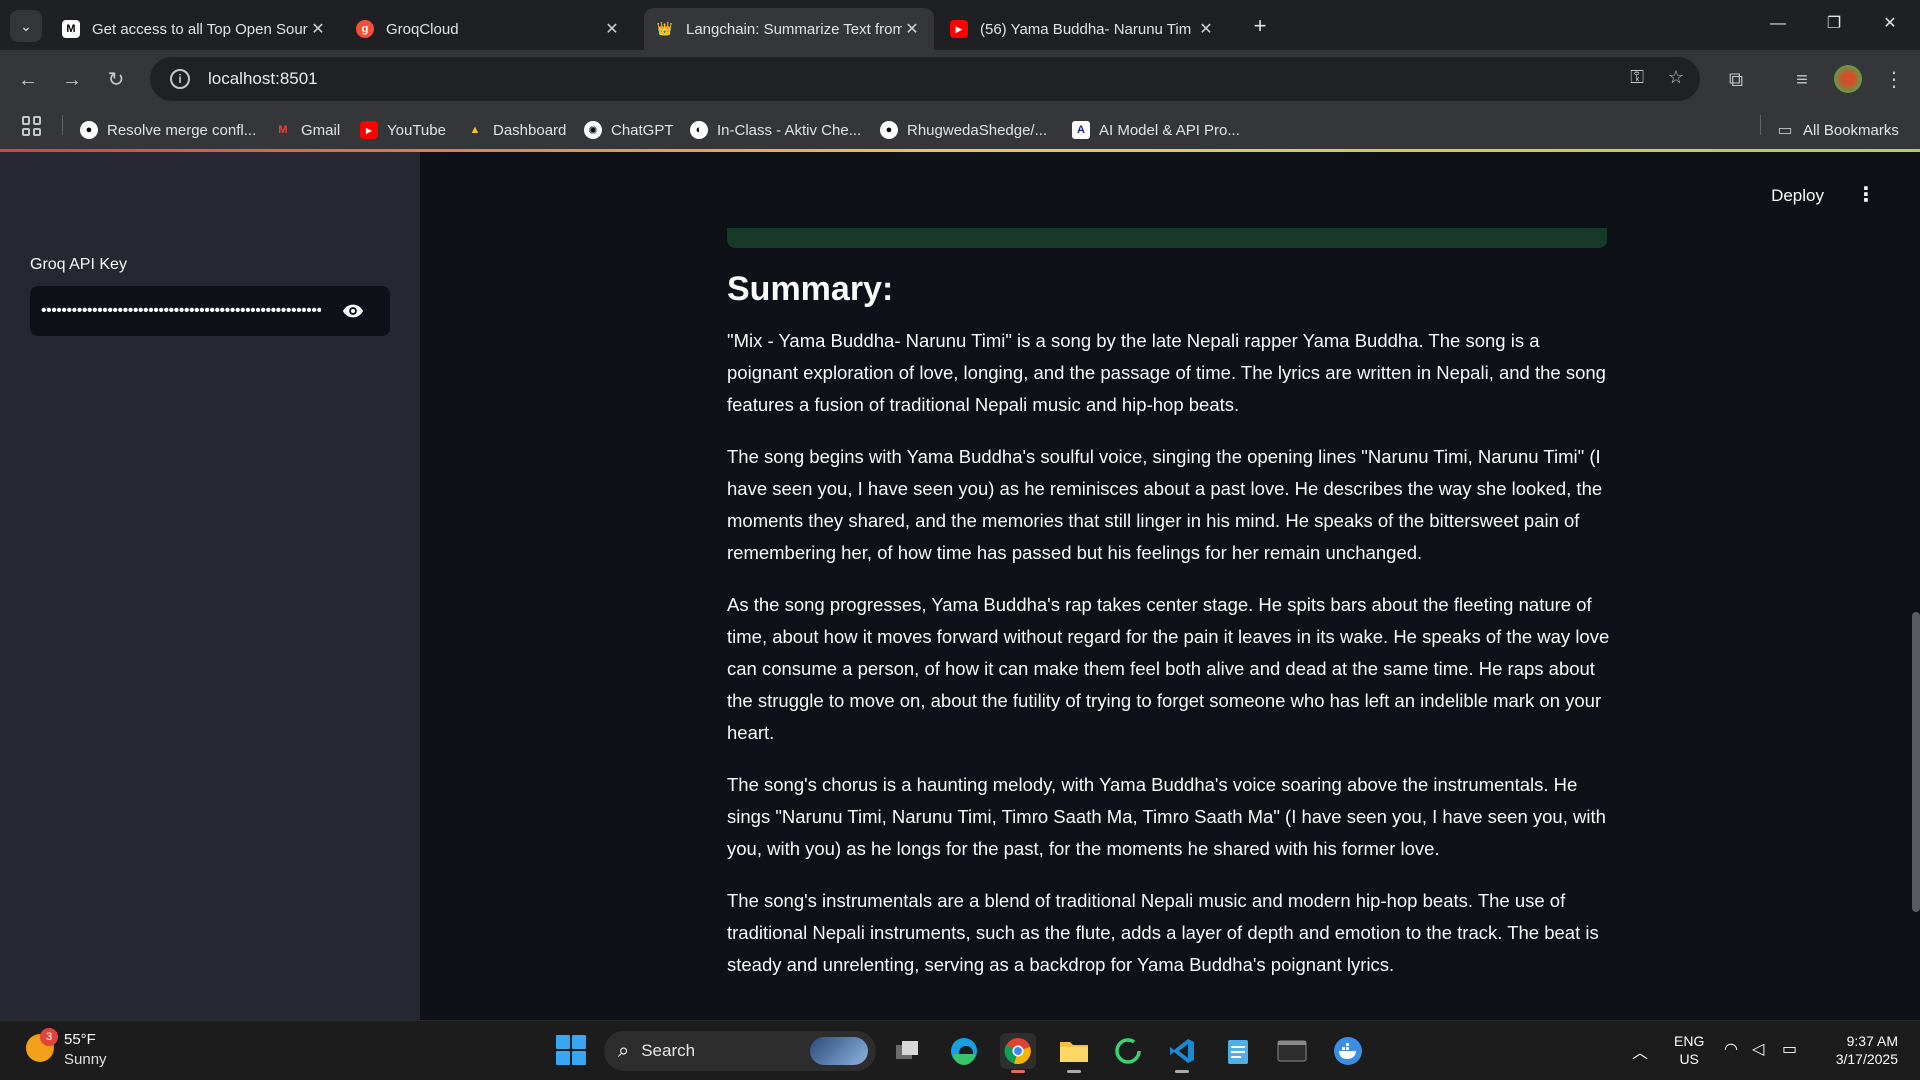 Image resolution: width=1920 pixels, height=1080 pixels. Describe the element at coordinates (908, 1051) in the screenshot. I see `task-view-icon` at that location.